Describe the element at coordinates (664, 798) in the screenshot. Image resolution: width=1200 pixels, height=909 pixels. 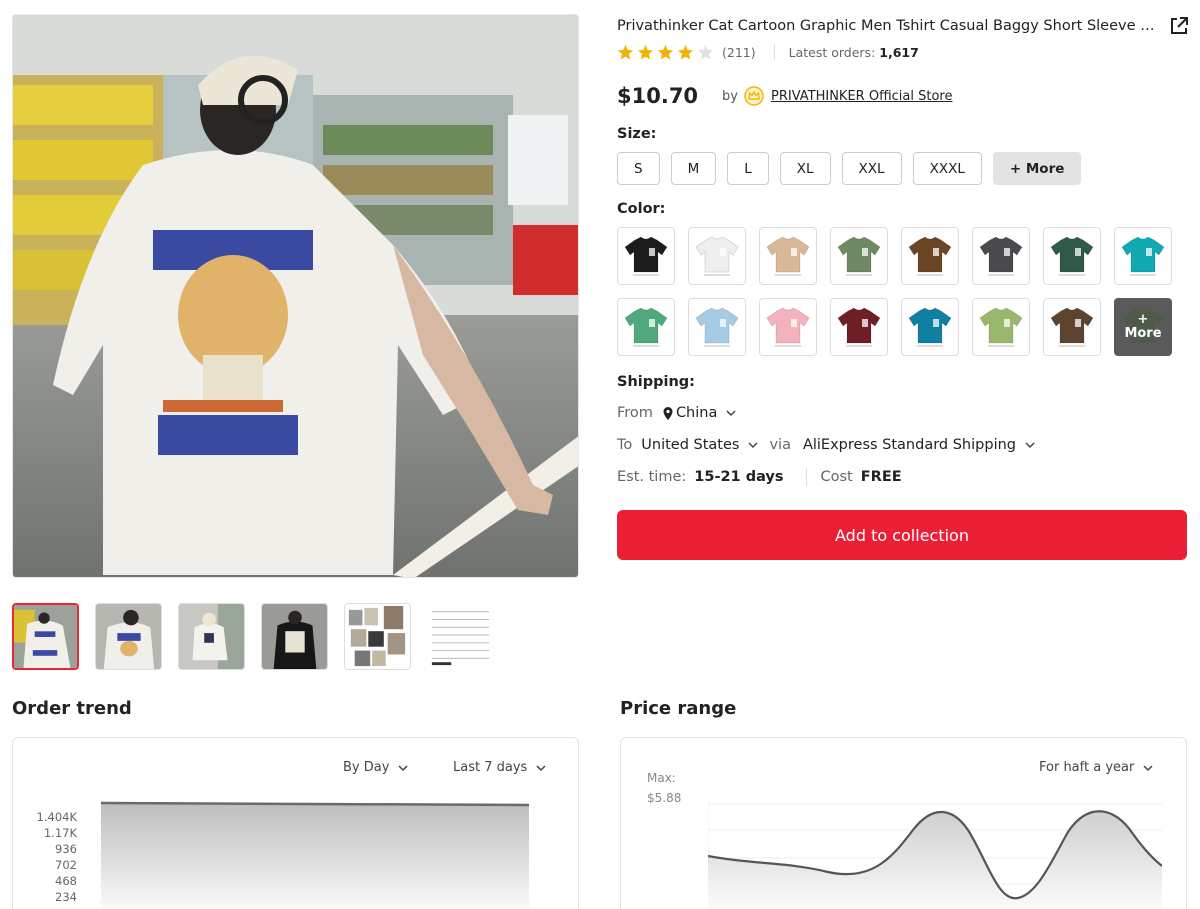
I see `max-value: $5.88` at that location.